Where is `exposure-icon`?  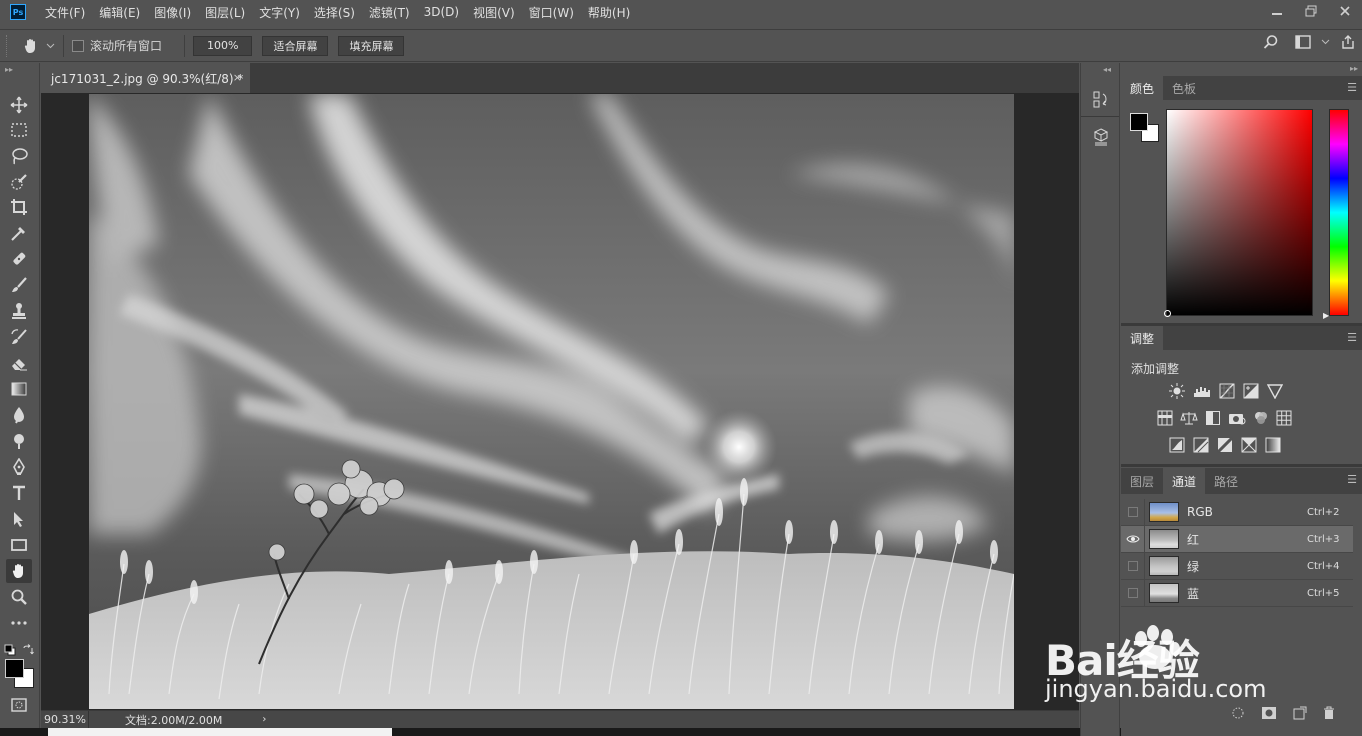
exposure-icon is located at coordinates (1251, 391).